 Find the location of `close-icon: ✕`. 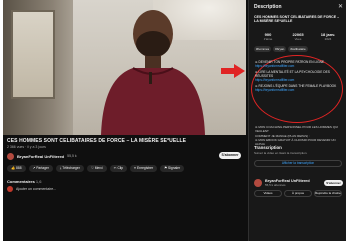

close-icon: ✕ is located at coordinates (340, 6).